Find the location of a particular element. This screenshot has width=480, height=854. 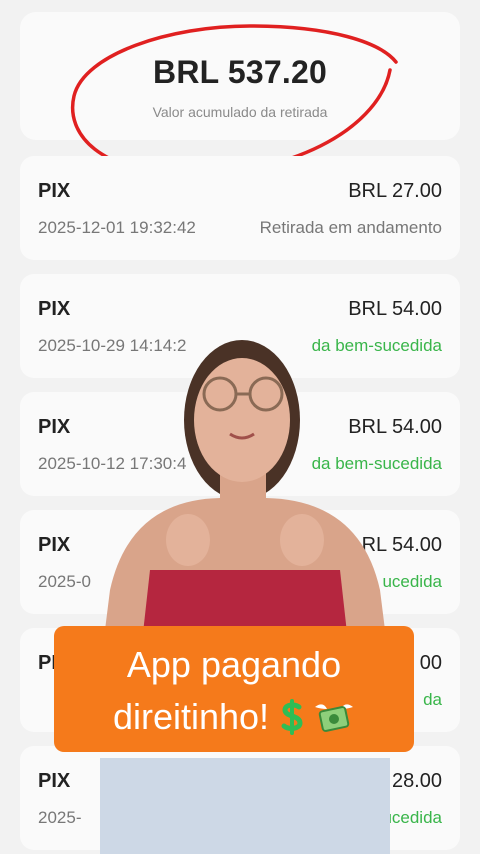

money-with-wings-icon is located at coordinates (334, 718).